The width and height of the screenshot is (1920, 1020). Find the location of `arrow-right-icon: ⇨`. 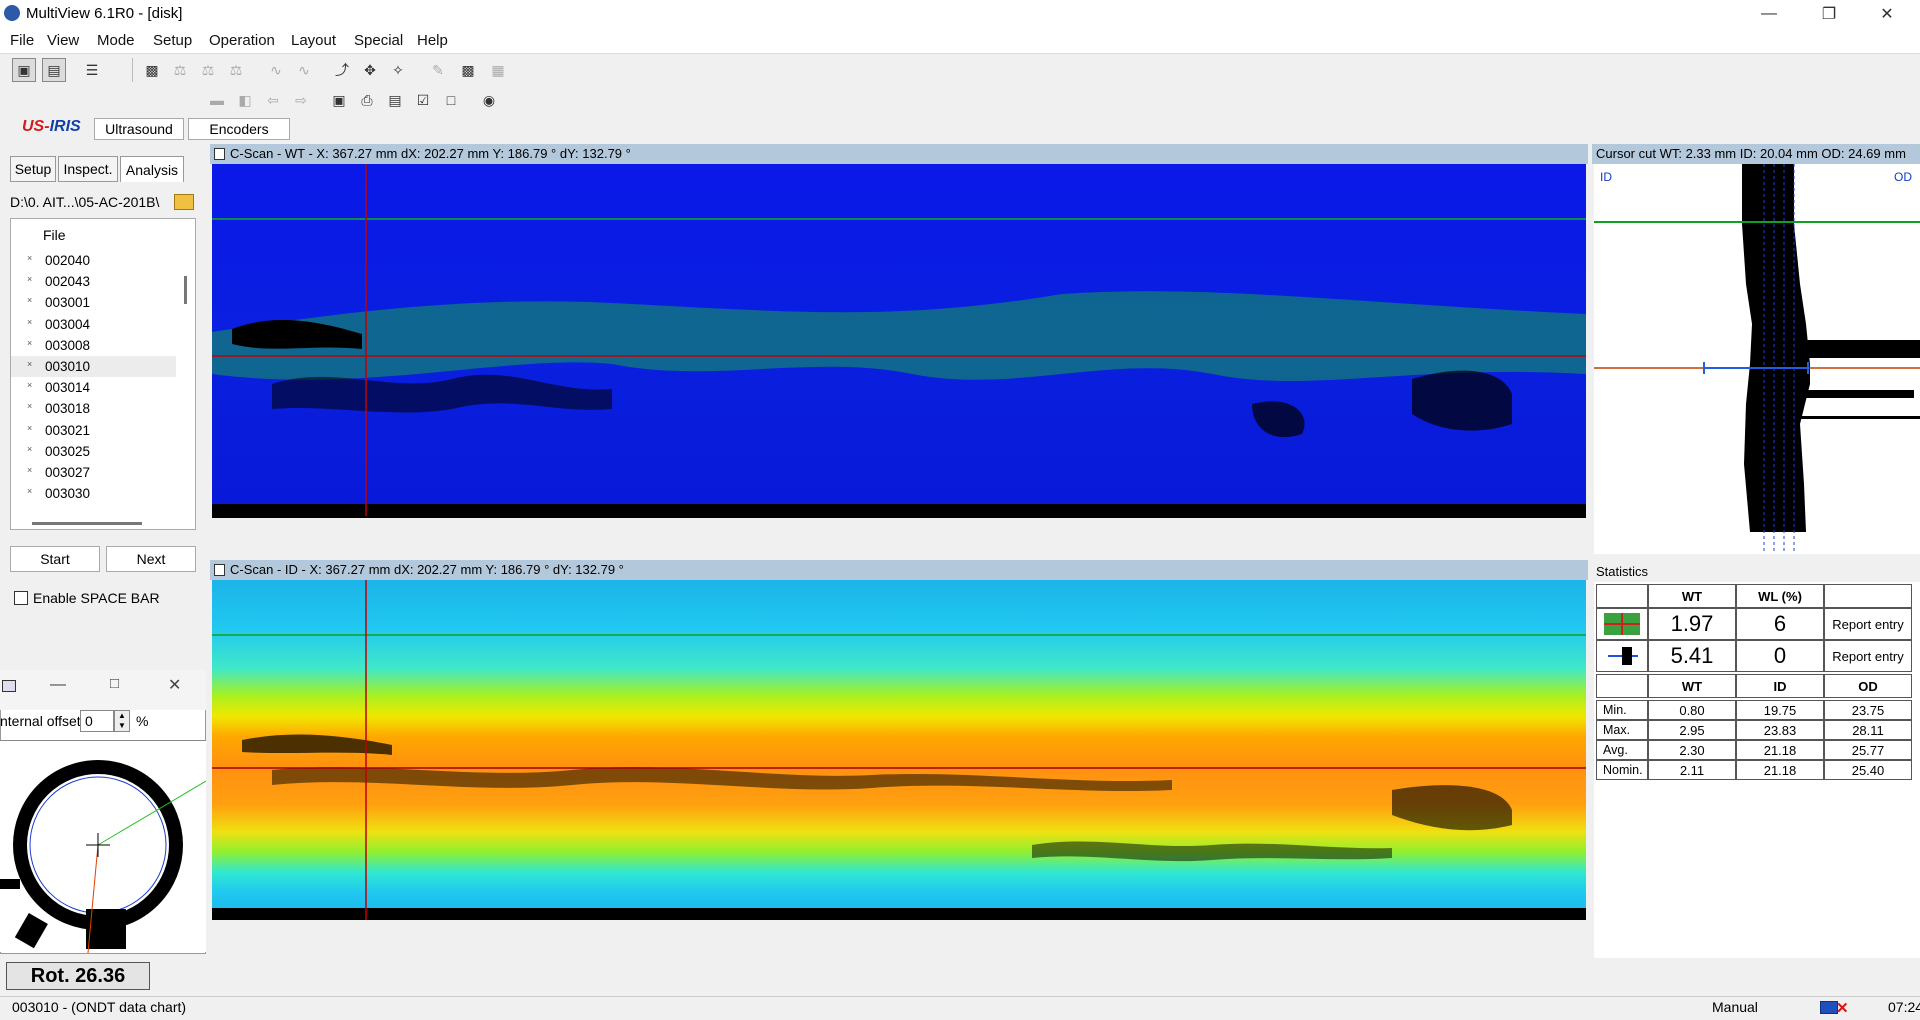

arrow-right-icon: ⇨ is located at coordinates (301, 100).